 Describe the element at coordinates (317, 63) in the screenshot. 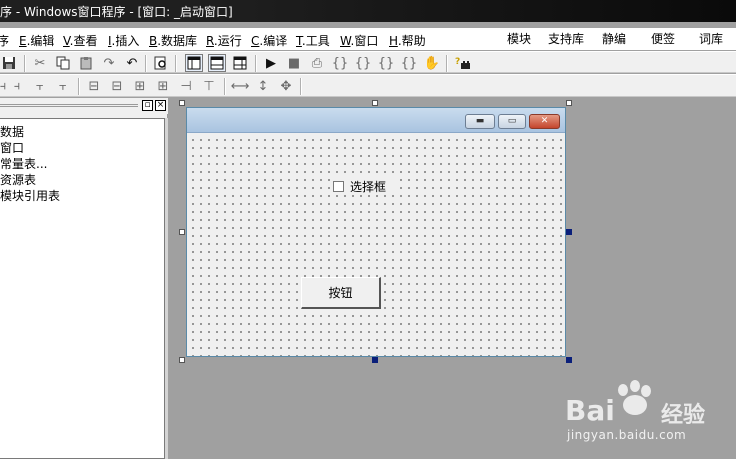

I see `step-icon: ⎙` at that location.